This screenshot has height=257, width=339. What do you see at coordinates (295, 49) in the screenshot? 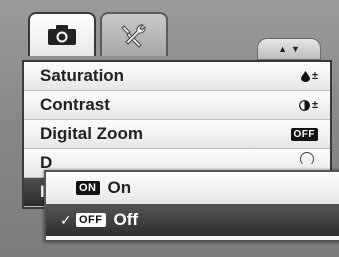
I see `scroll-down-icon: ▼` at bounding box center [295, 49].